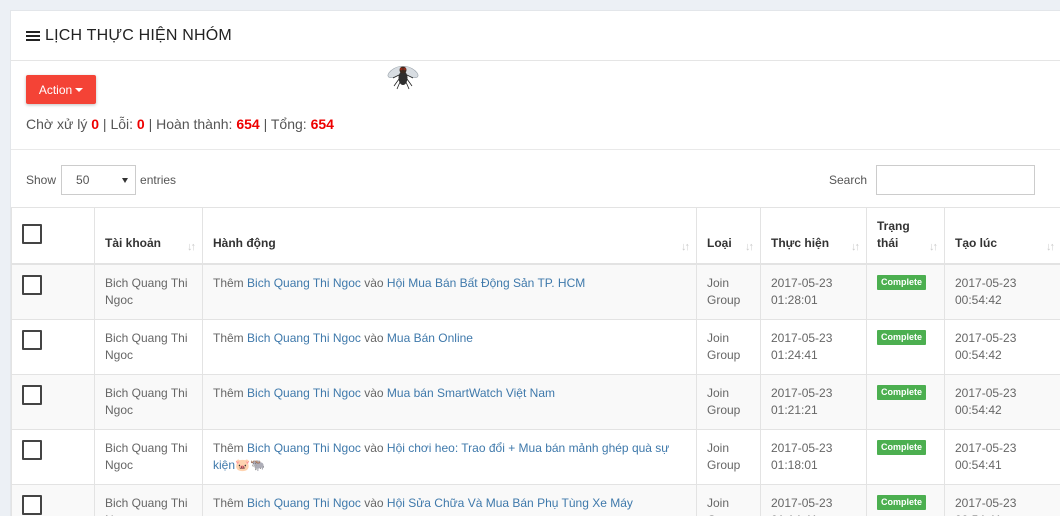  Describe the element at coordinates (33, 36) in the screenshot. I see `hamburger-icon` at that location.